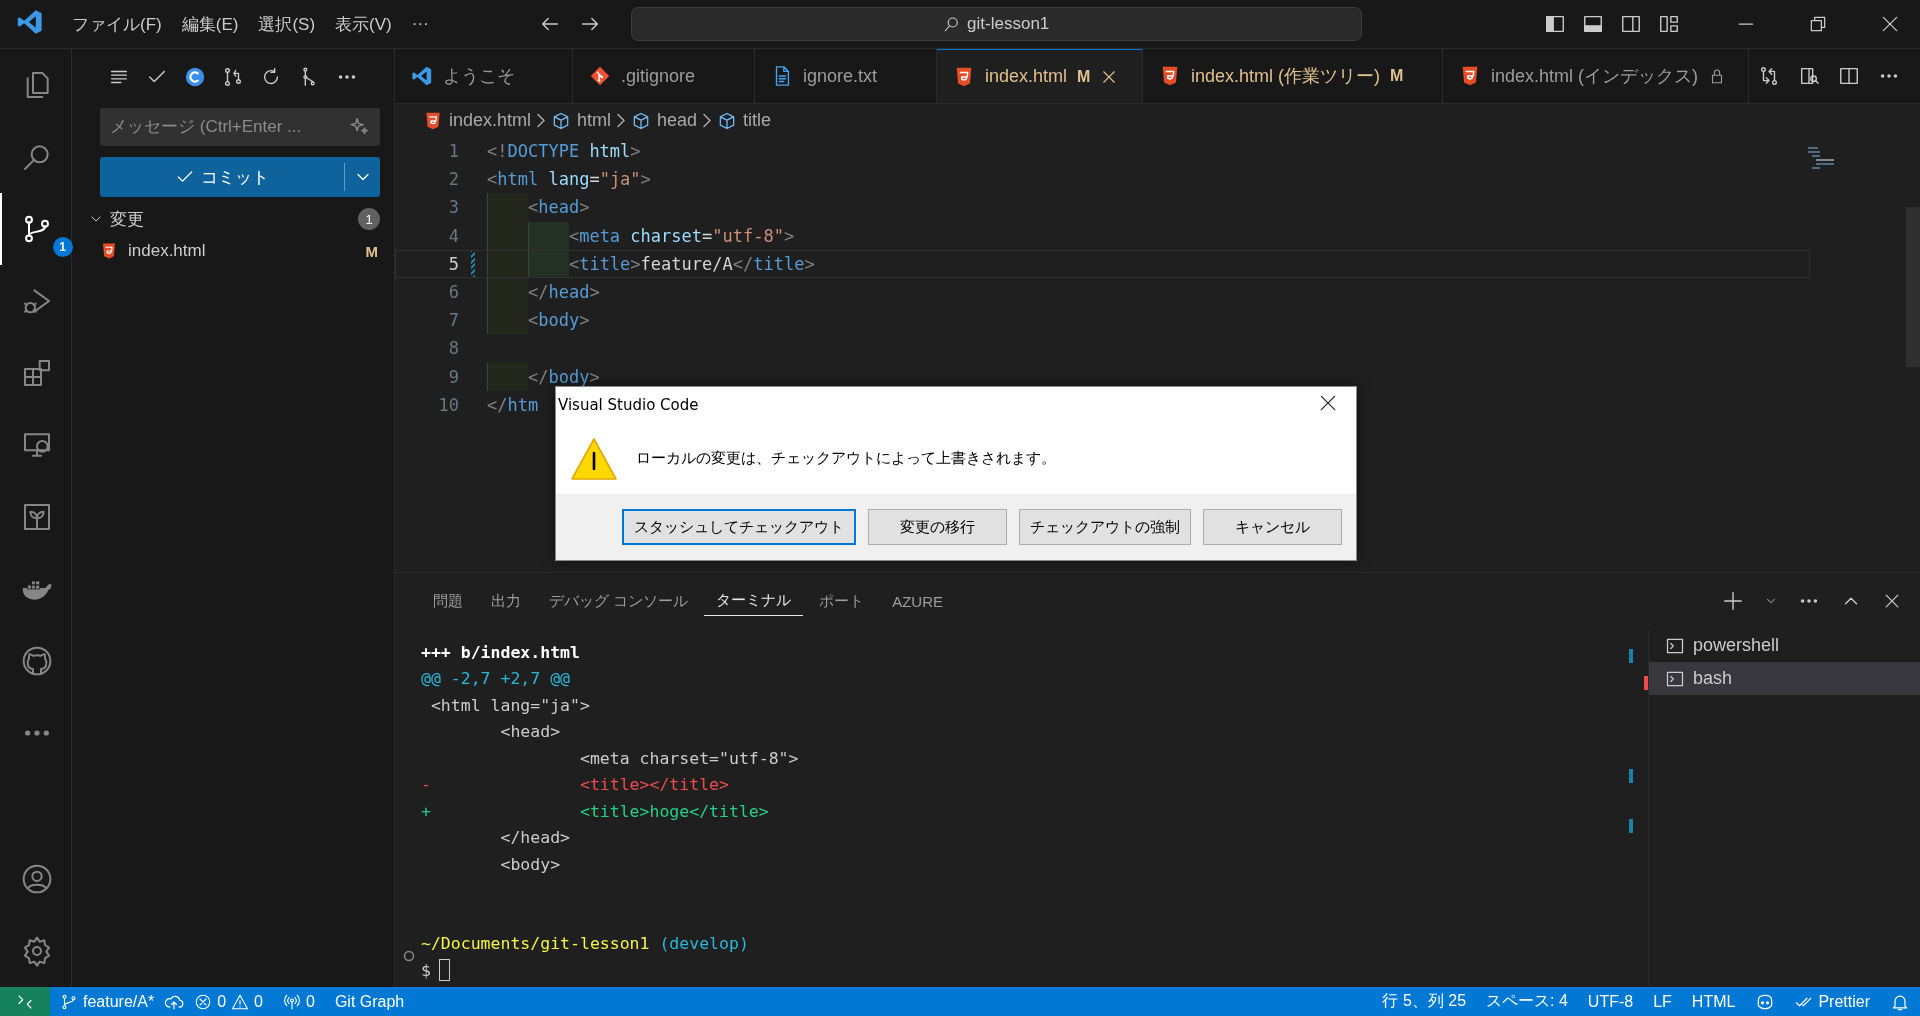 The height and width of the screenshot is (1016, 1920). What do you see at coordinates (1784, 678) in the screenshot?
I see `terminal-item: bash` at bounding box center [1784, 678].